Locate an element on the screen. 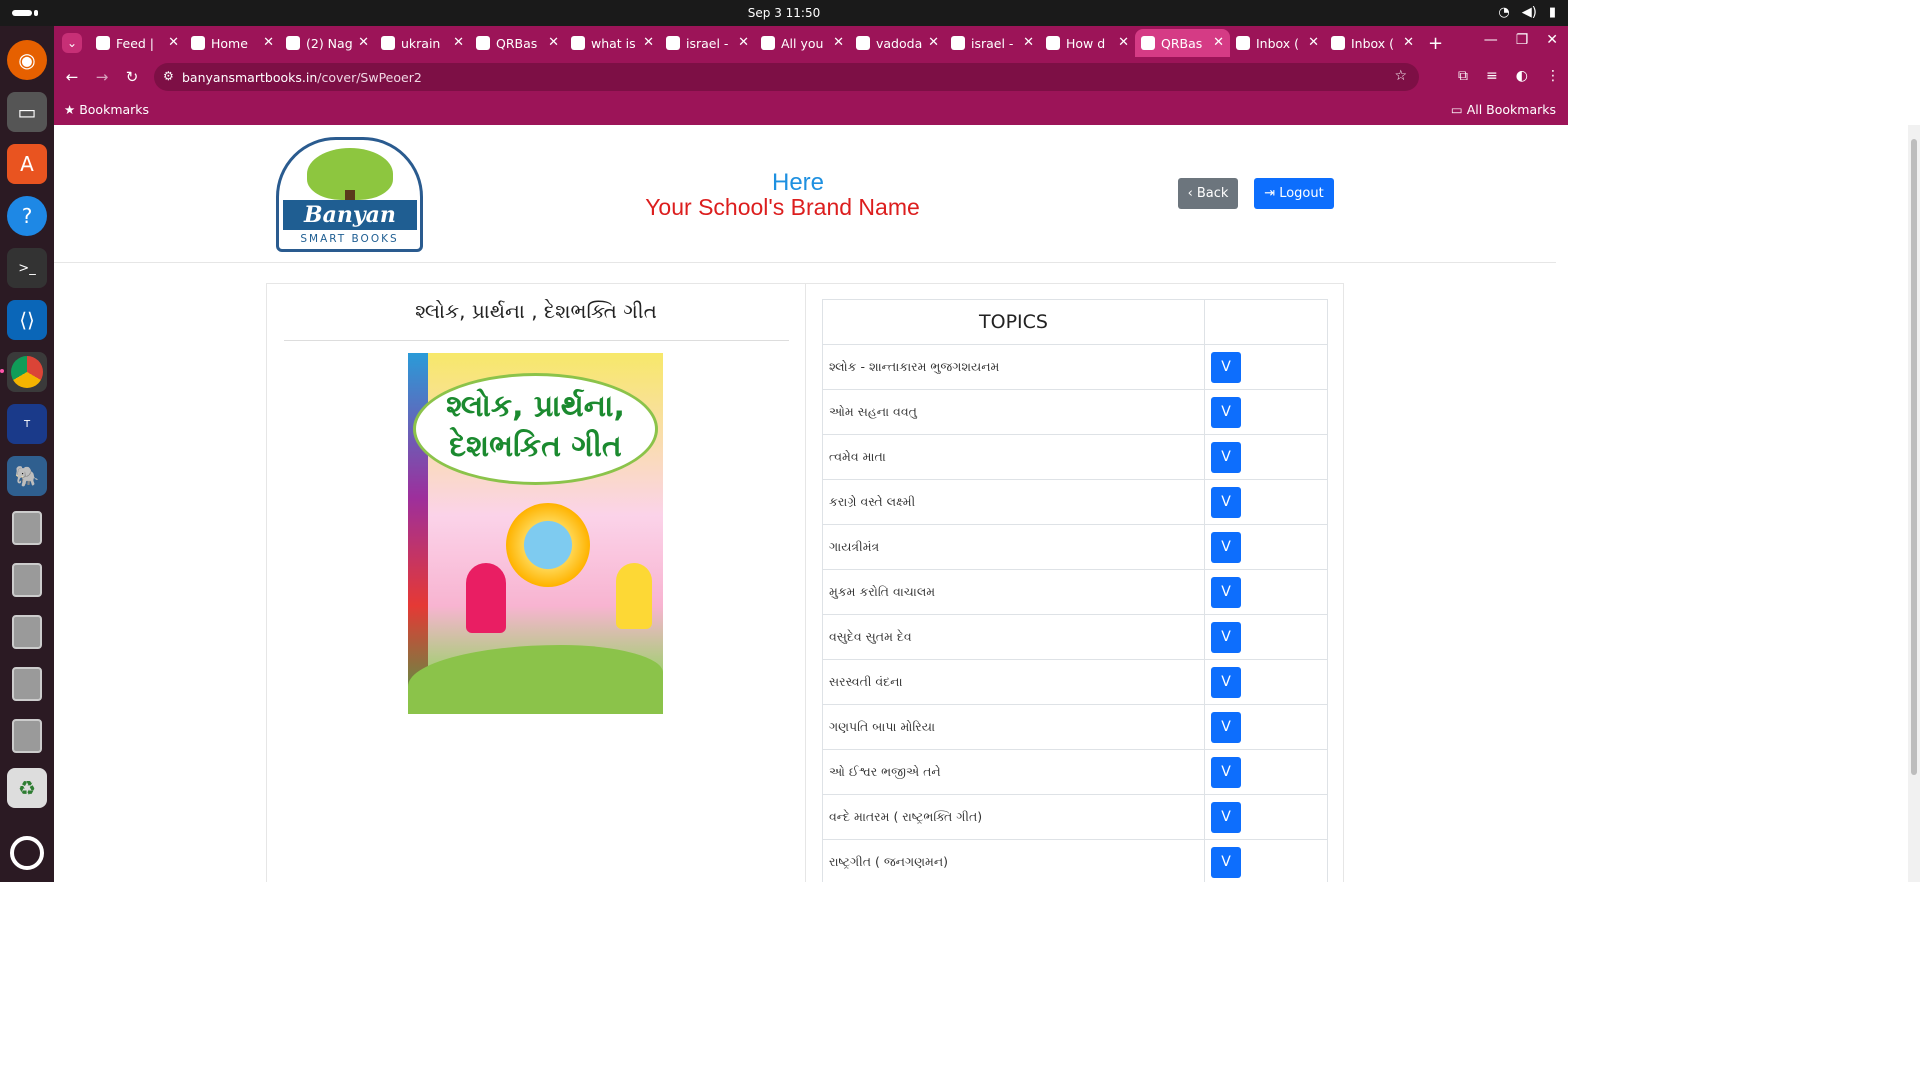  browser-tab: ● How d ✕ is located at coordinates (1087, 43).